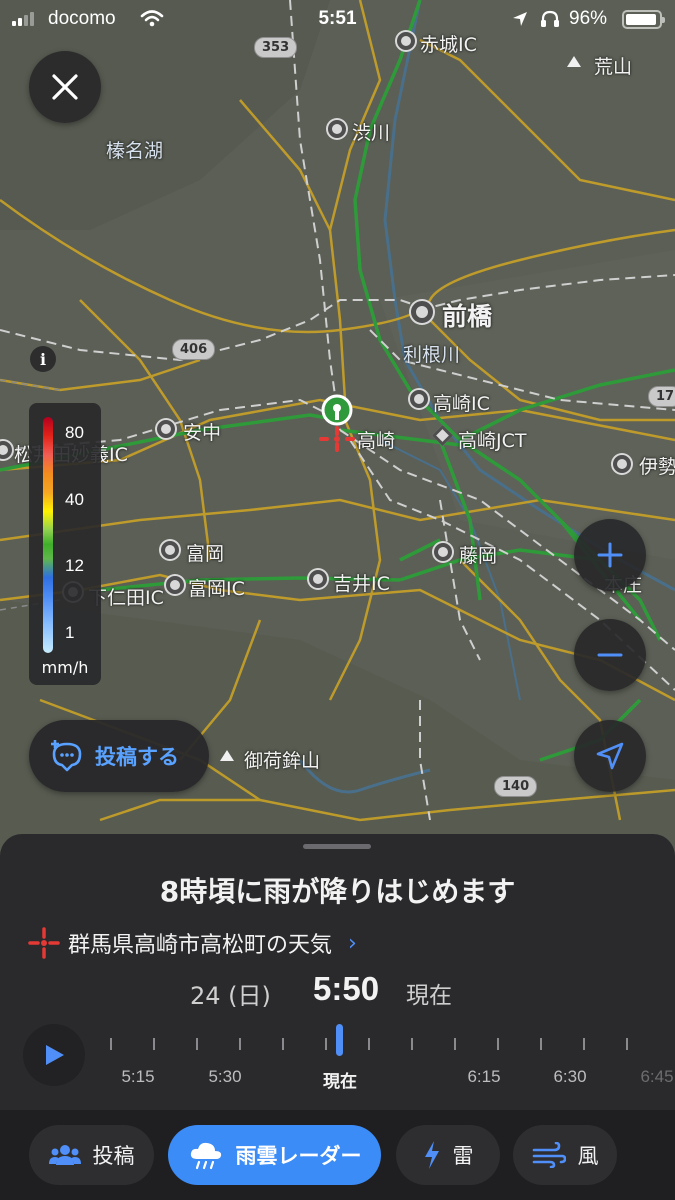  What do you see at coordinates (337, 846) in the screenshot?
I see `sheet-grabber` at bounding box center [337, 846].